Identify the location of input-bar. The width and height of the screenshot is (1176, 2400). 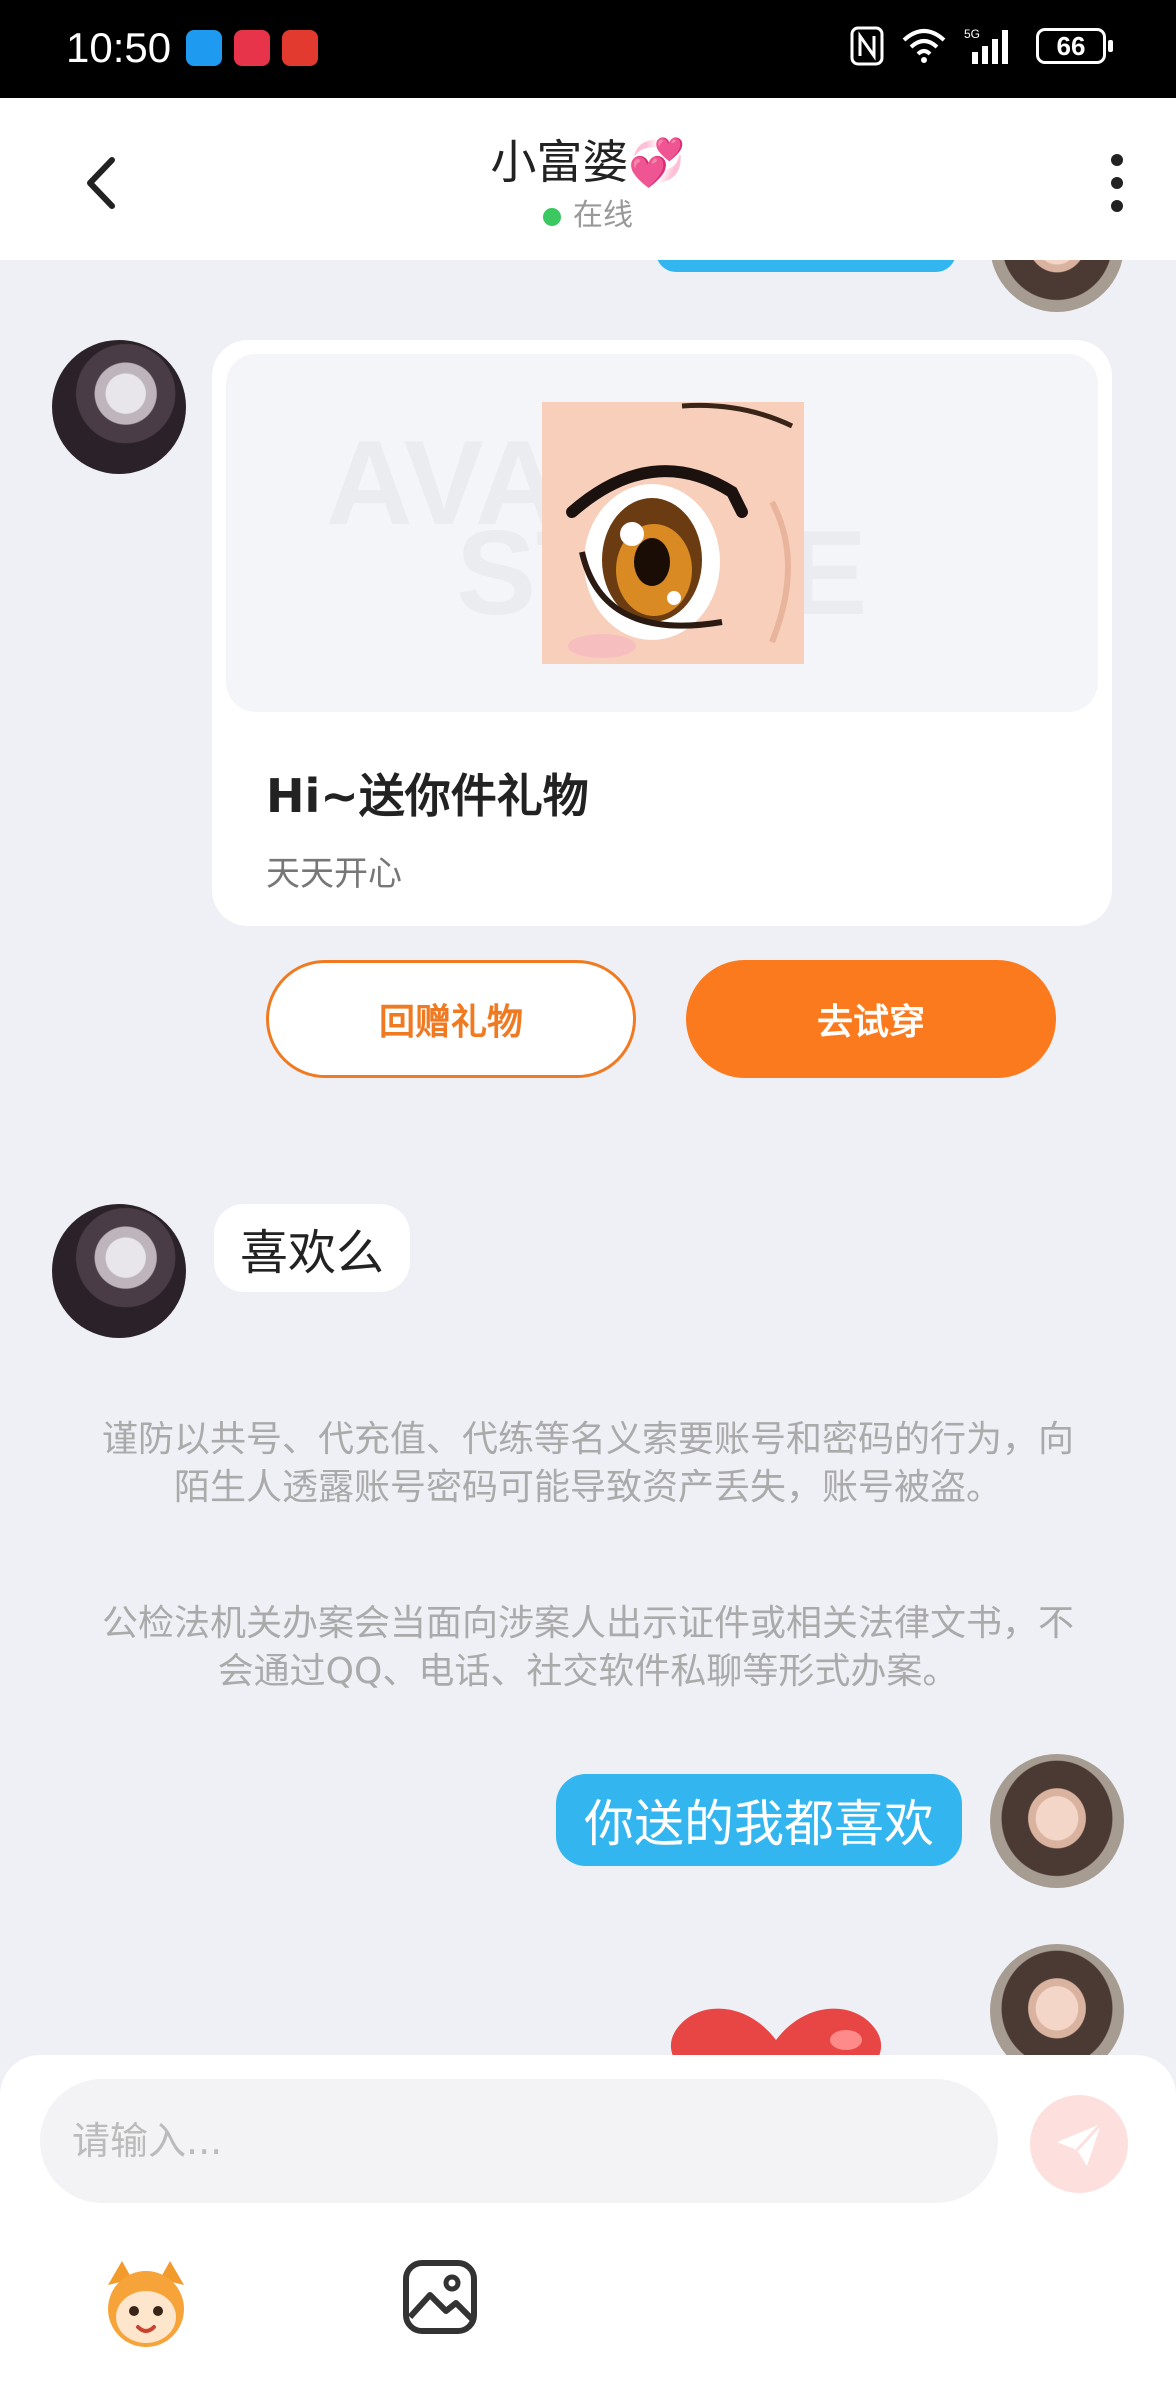
(588, 2227).